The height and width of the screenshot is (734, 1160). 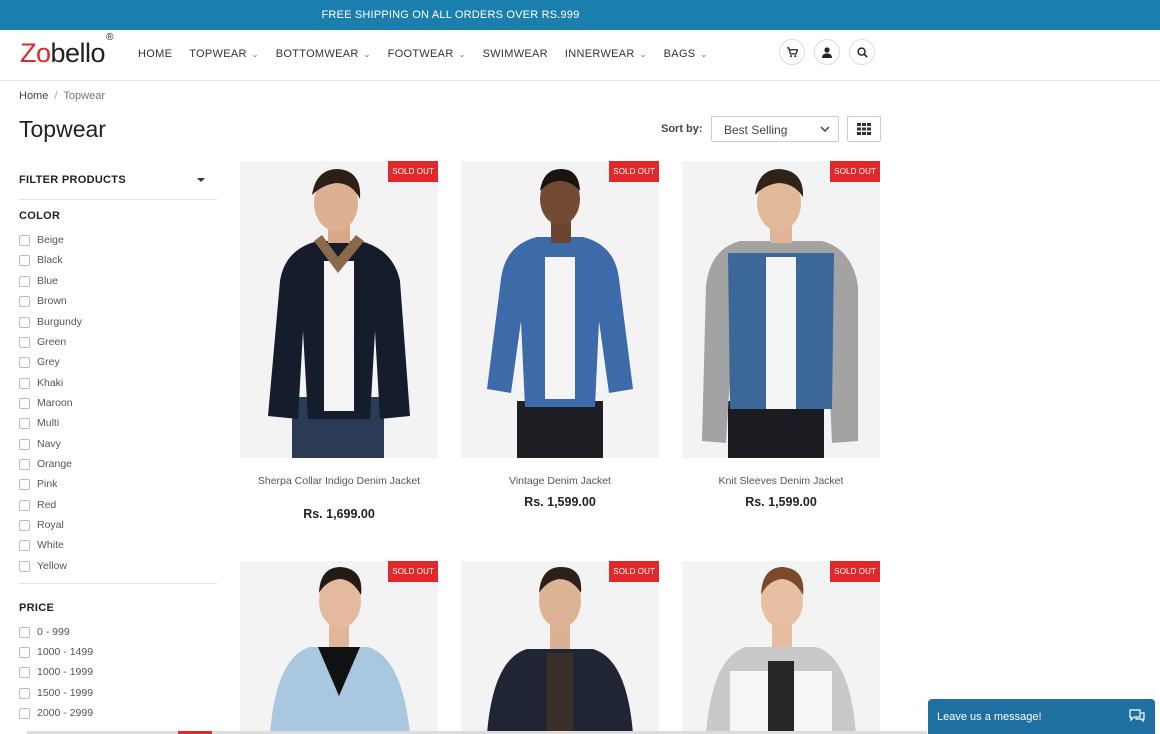 I want to click on filter-products-toggle: FILTER PRODUCTS, so click(x=118, y=180).